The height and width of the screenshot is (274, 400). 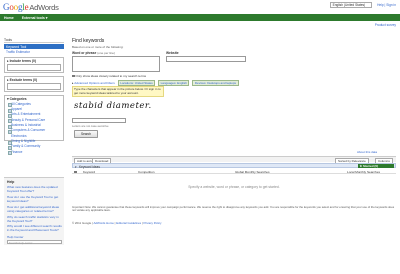 I want to click on include-terms-label: Include terms (0), so click(x=22, y=61).